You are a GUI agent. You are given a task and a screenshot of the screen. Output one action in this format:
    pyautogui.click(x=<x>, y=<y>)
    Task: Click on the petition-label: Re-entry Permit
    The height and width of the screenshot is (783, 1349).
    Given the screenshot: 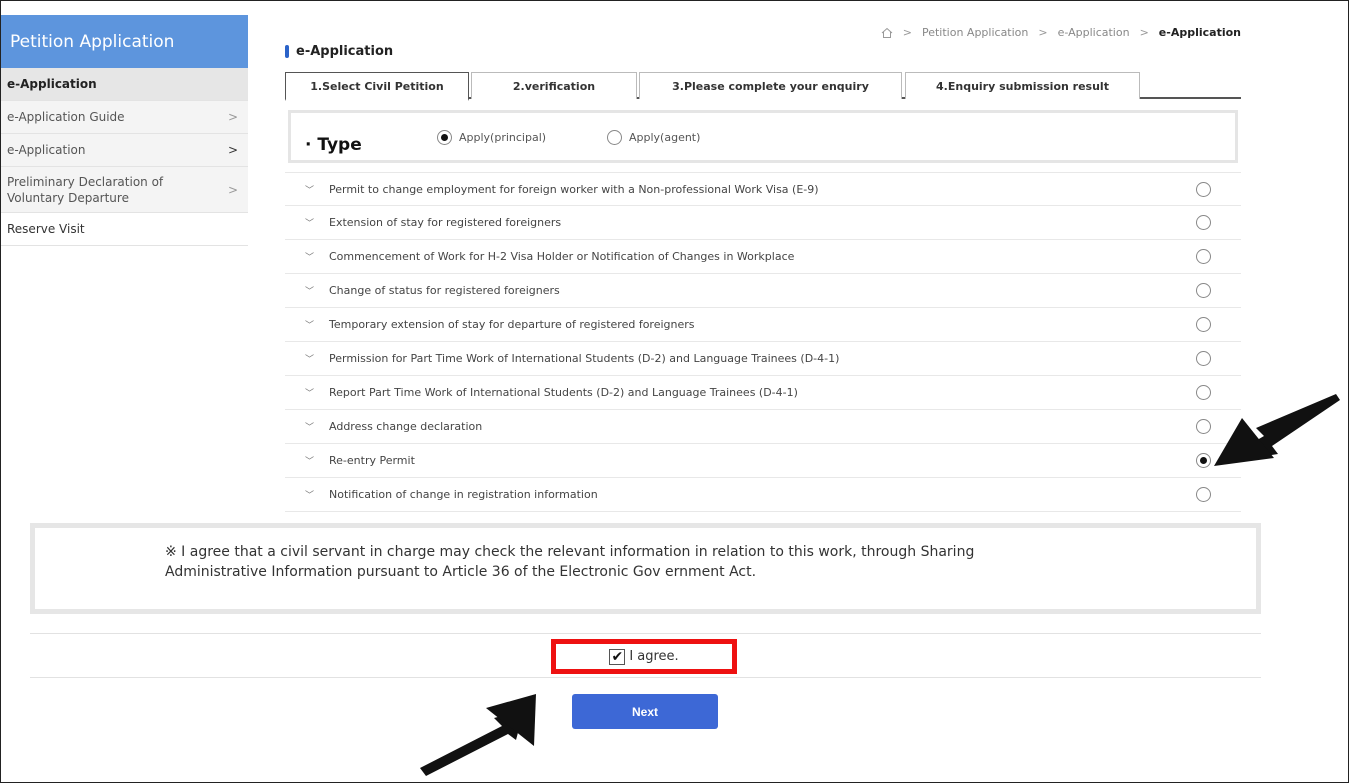 What is the action you would take?
    pyautogui.click(x=372, y=460)
    